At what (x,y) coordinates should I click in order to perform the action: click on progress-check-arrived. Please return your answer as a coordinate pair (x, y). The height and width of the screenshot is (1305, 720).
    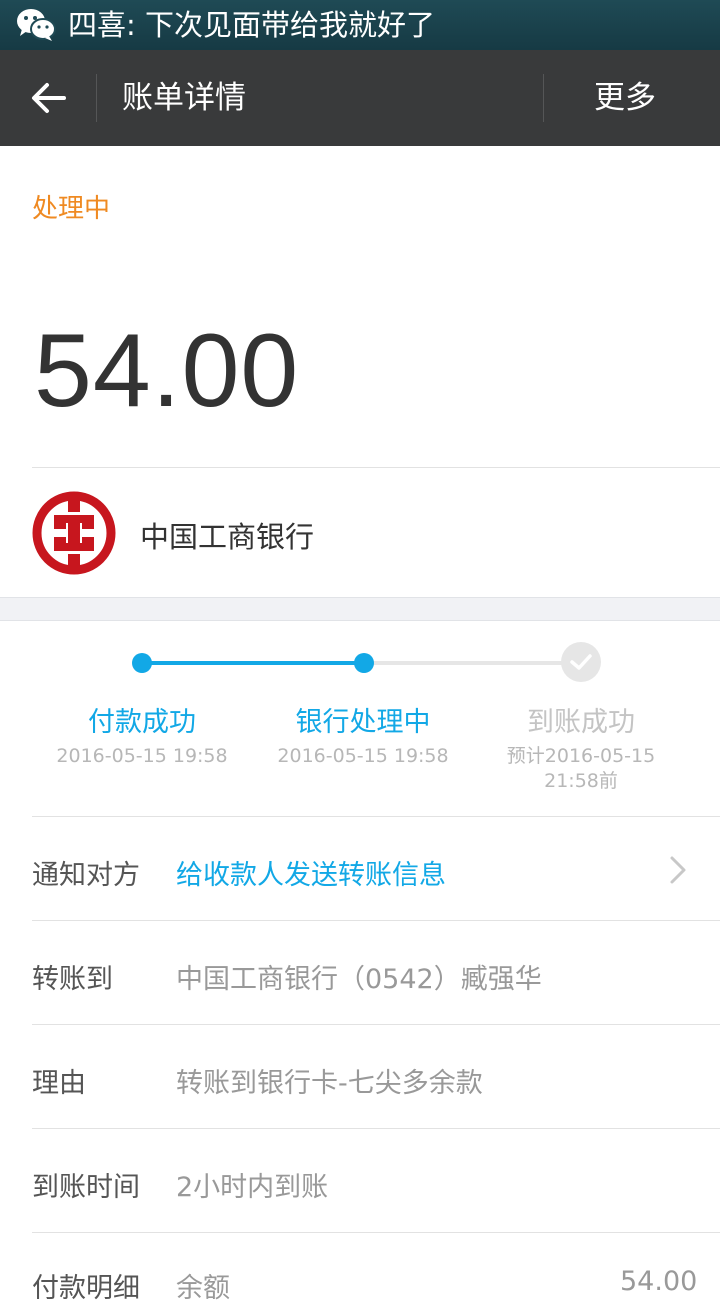
    Looking at the image, I should click on (581, 662).